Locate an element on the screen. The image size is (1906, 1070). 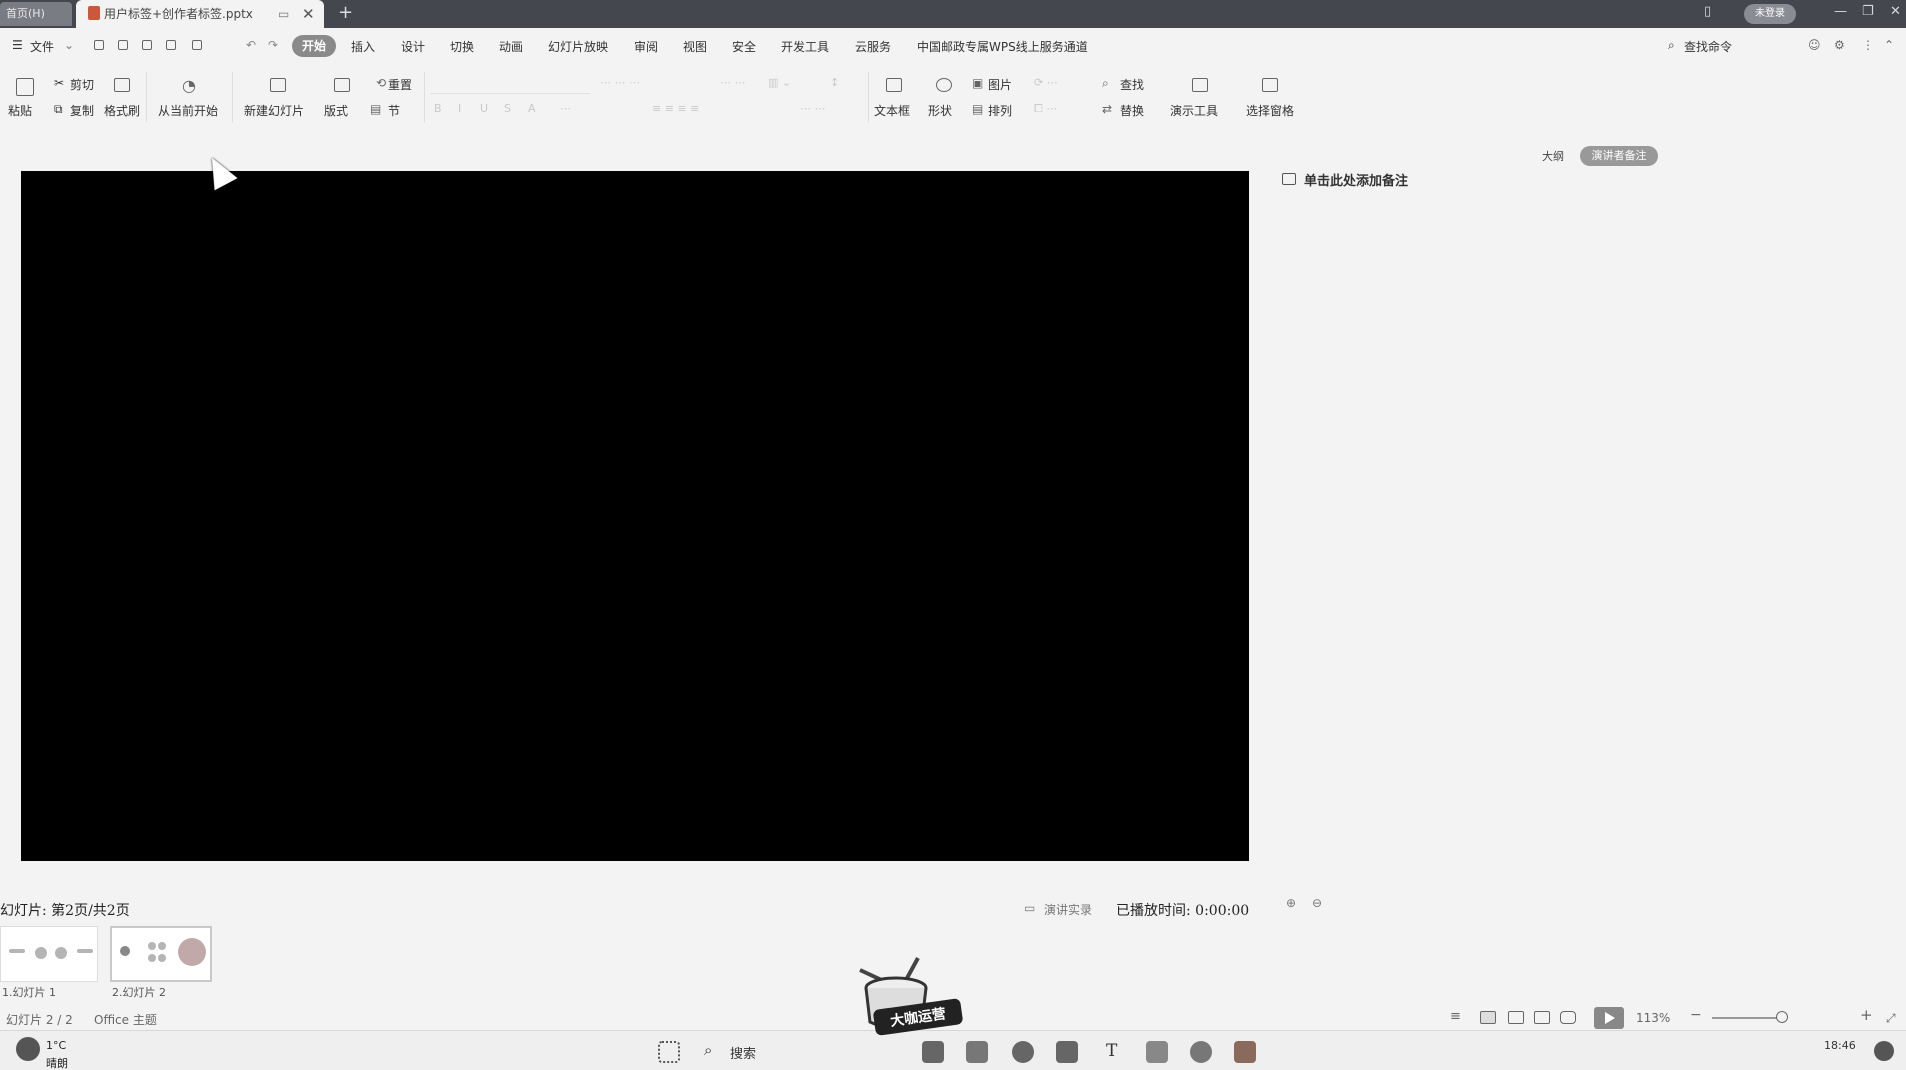
wps-presentation-icon is located at coordinates (1245, 1052).